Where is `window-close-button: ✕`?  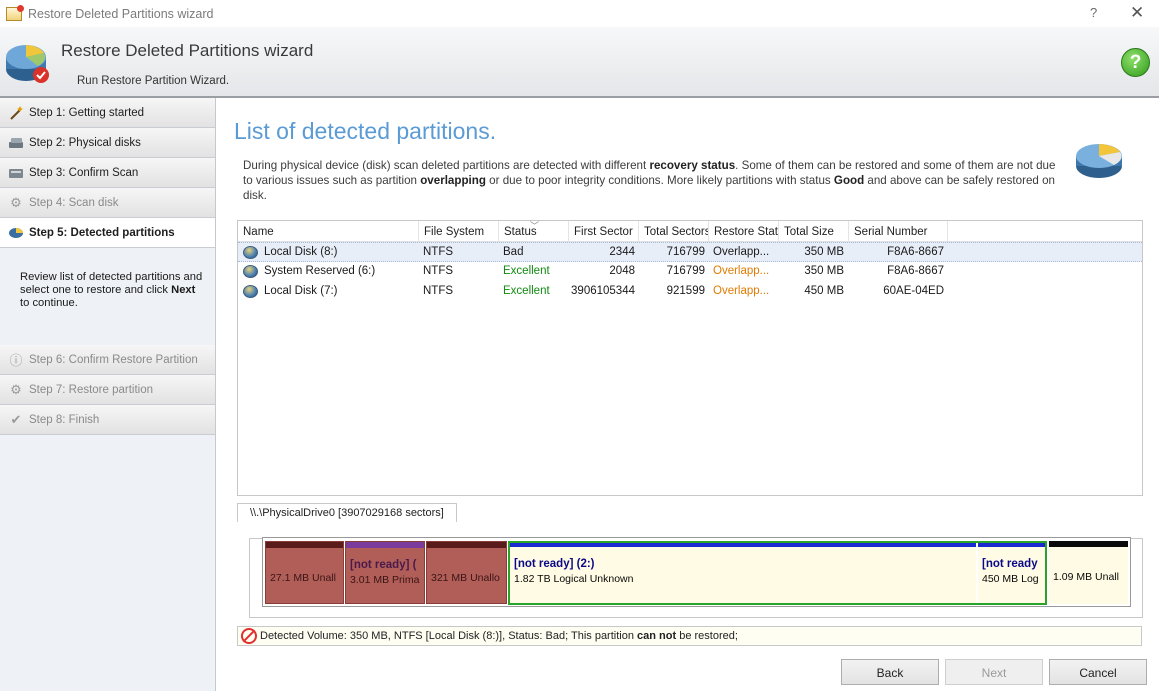
window-close-button: ✕ is located at coordinates (1137, 13).